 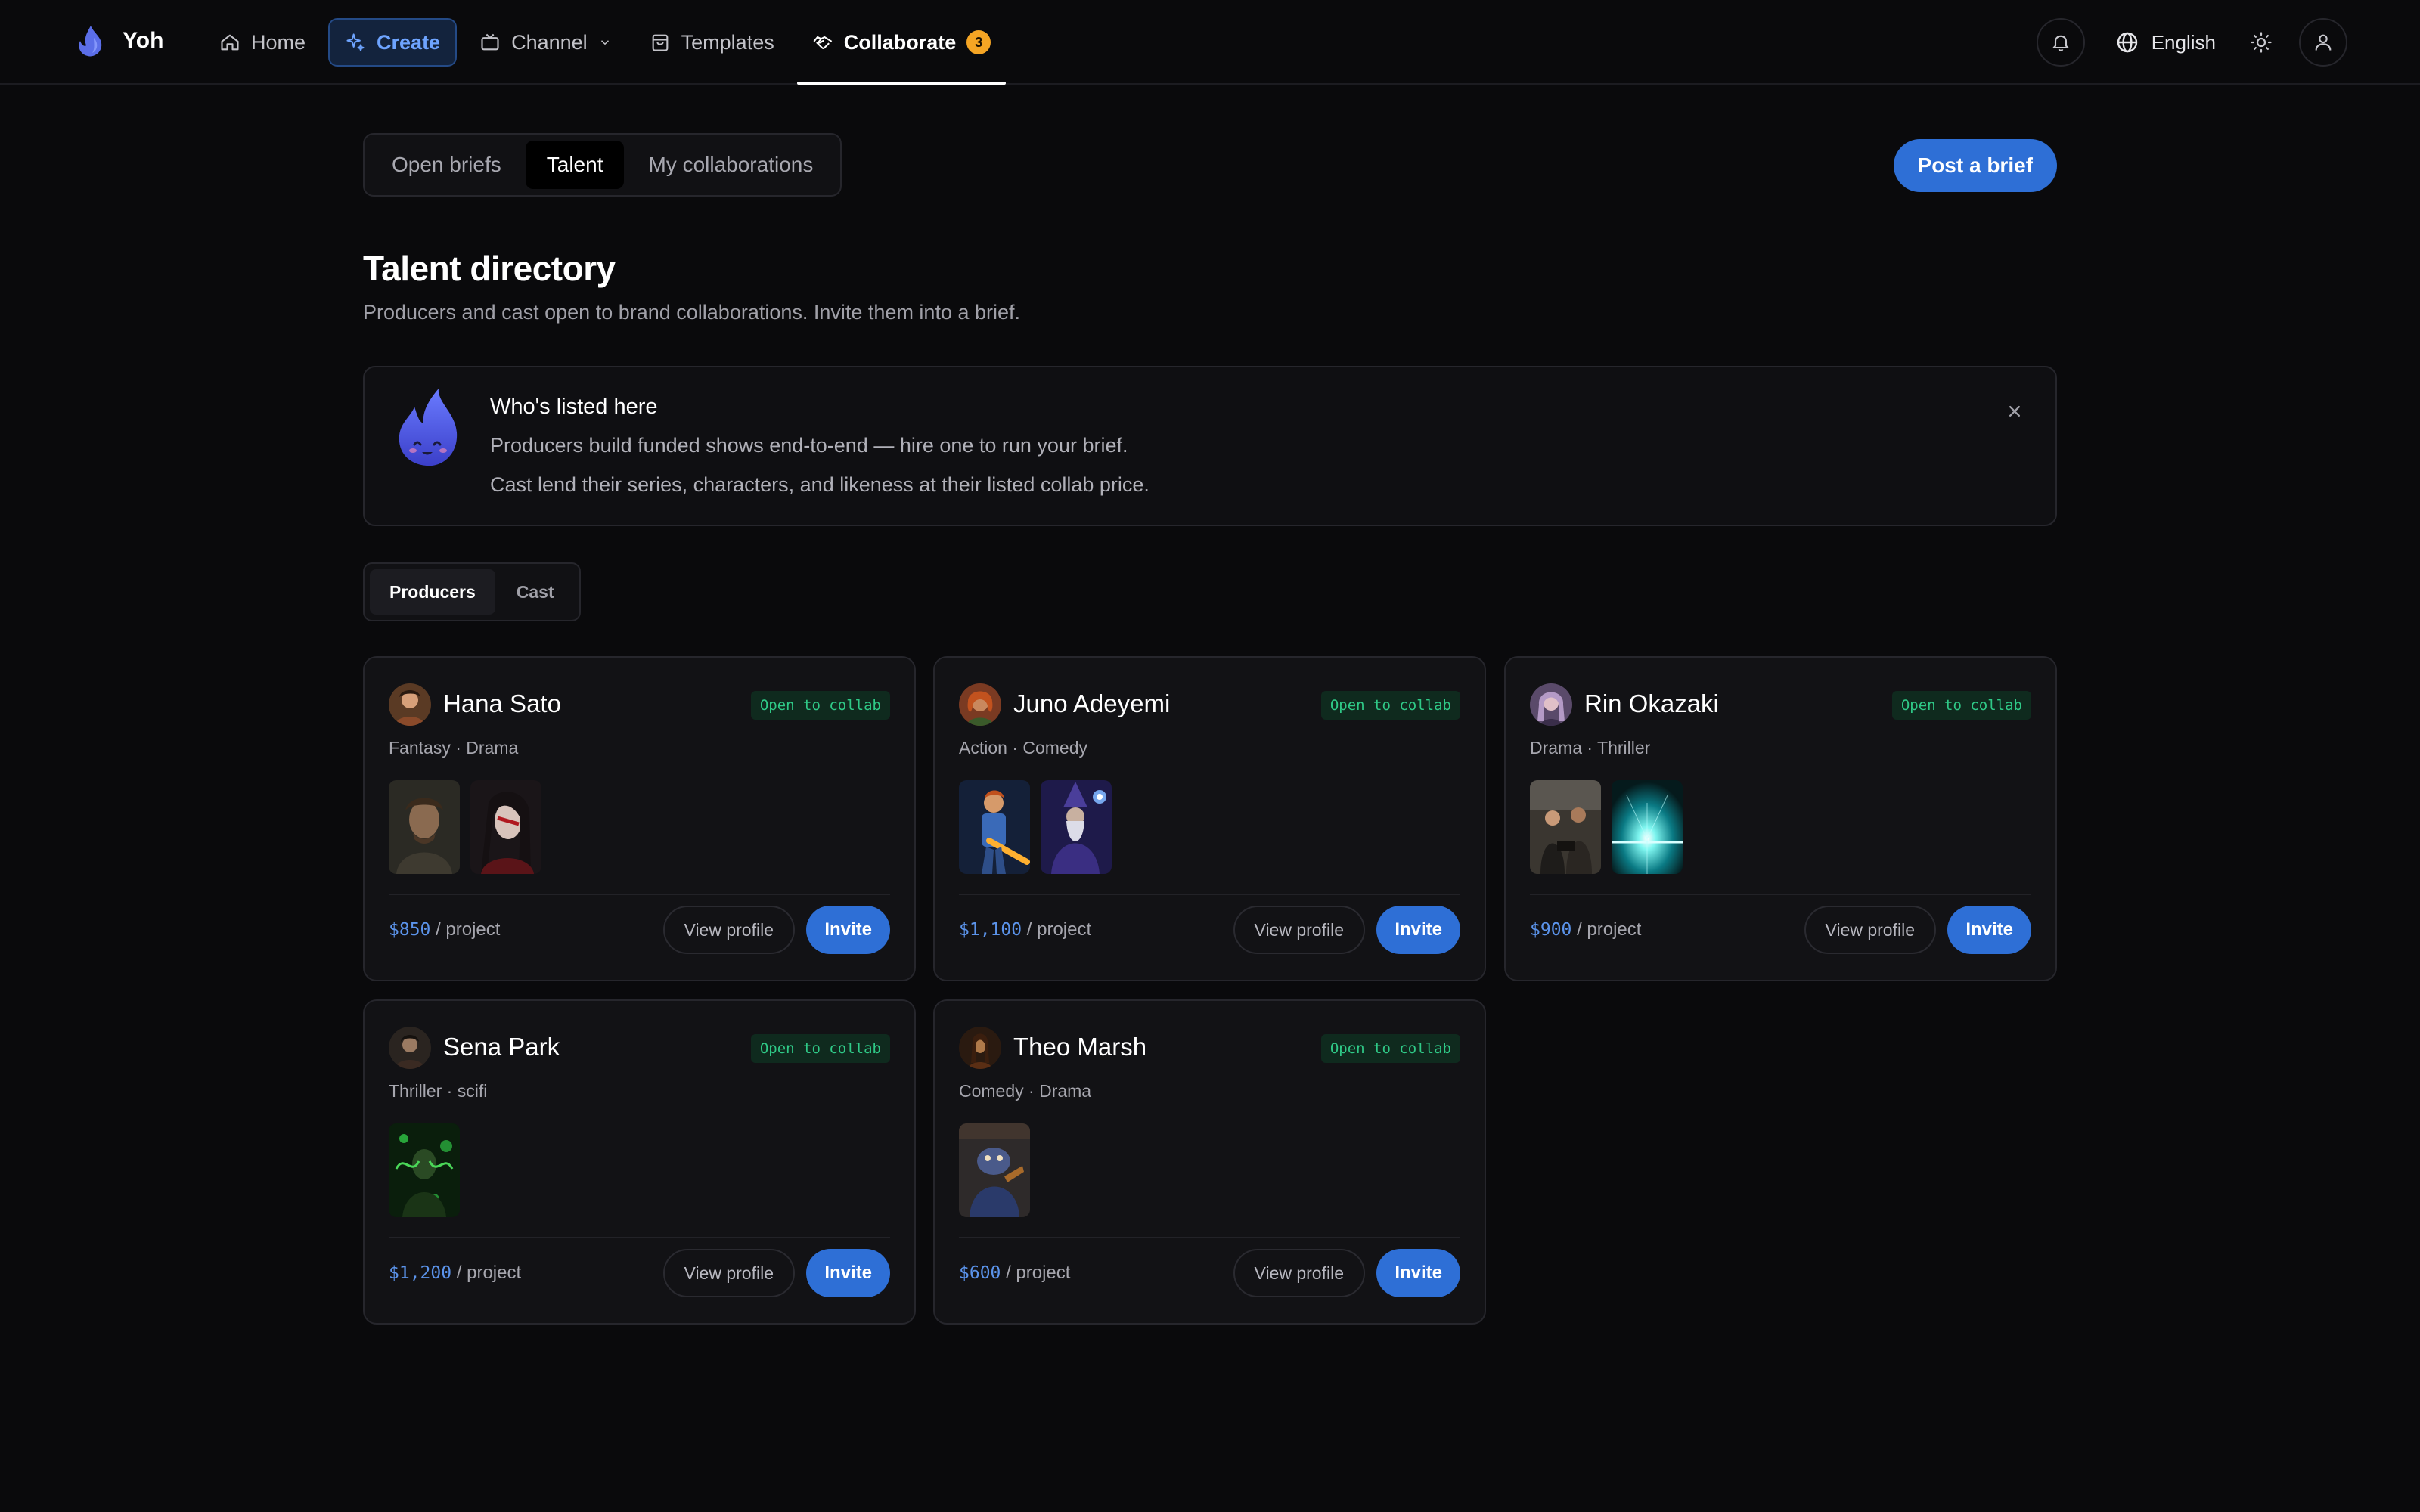 I want to click on talent-name: Juno Adeyemi, so click(x=1091, y=703).